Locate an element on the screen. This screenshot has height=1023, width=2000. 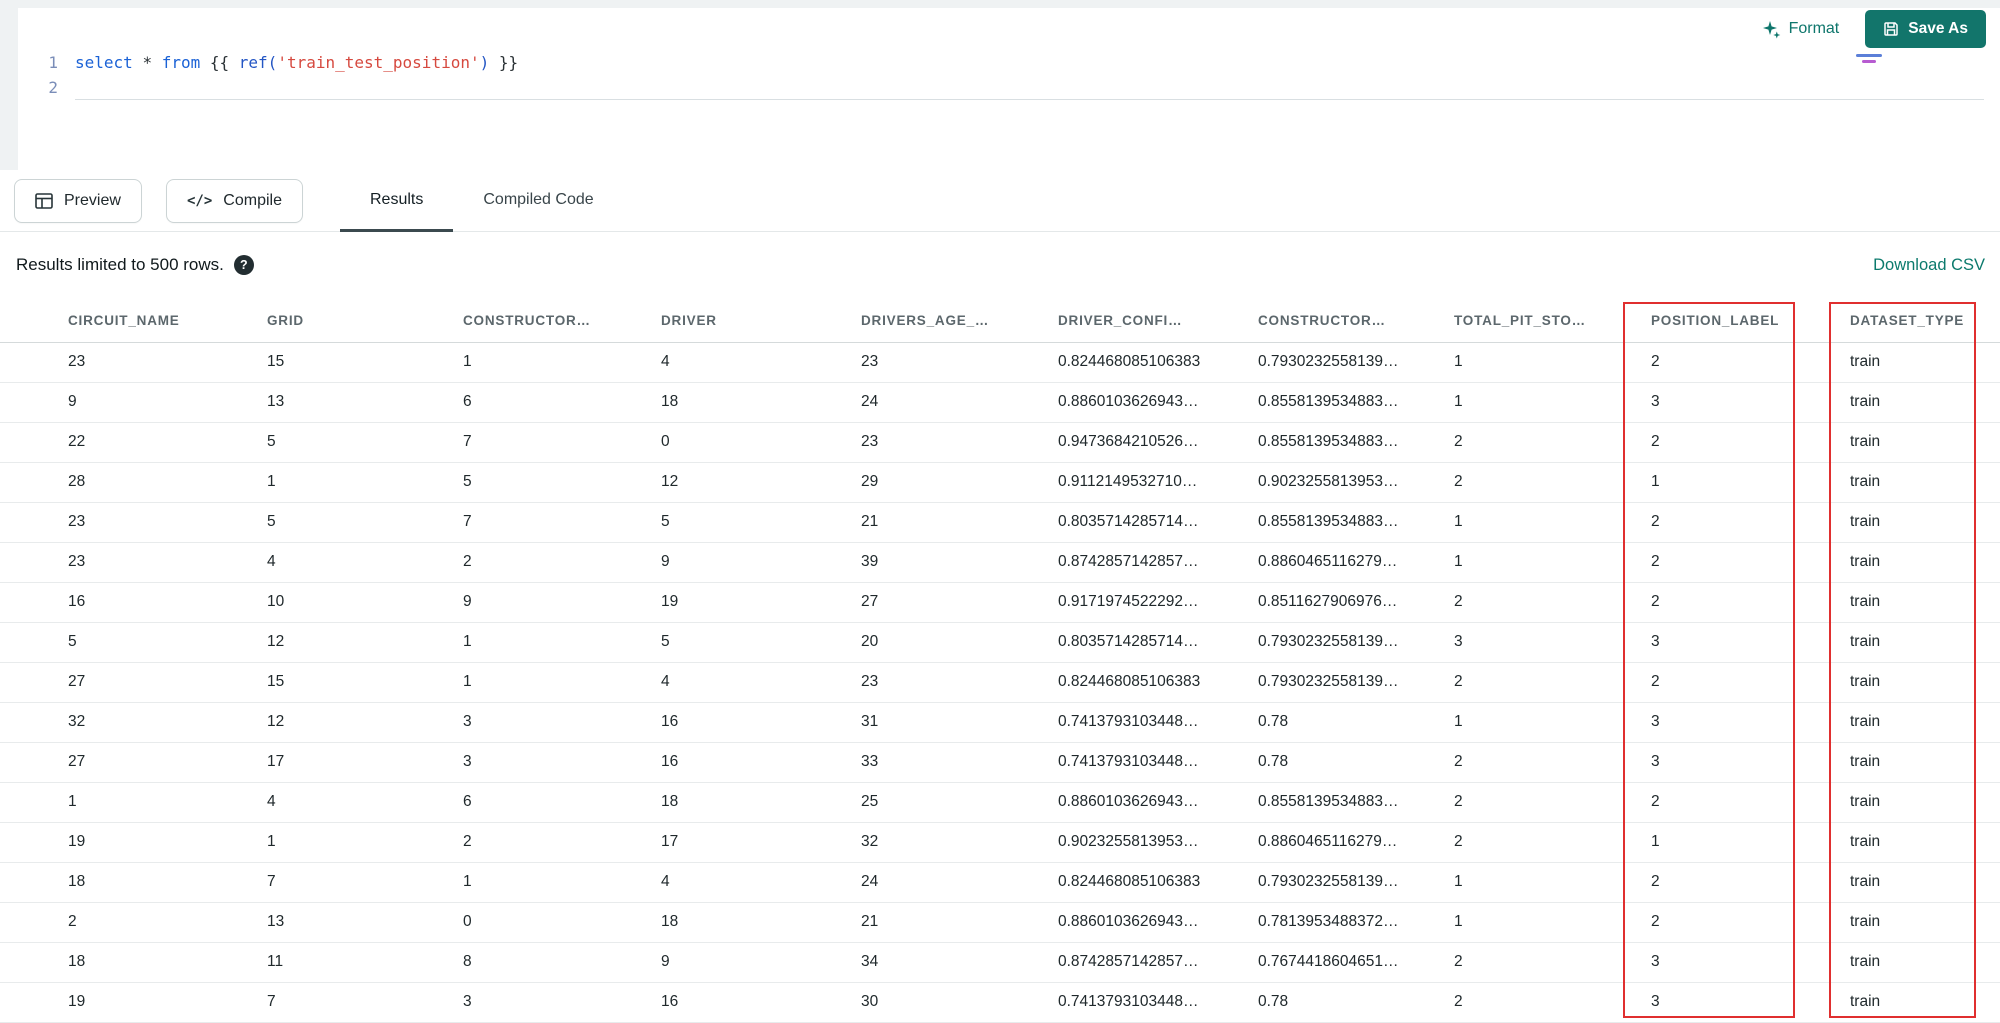
tab-results: Results is located at coordinates (397, 201).